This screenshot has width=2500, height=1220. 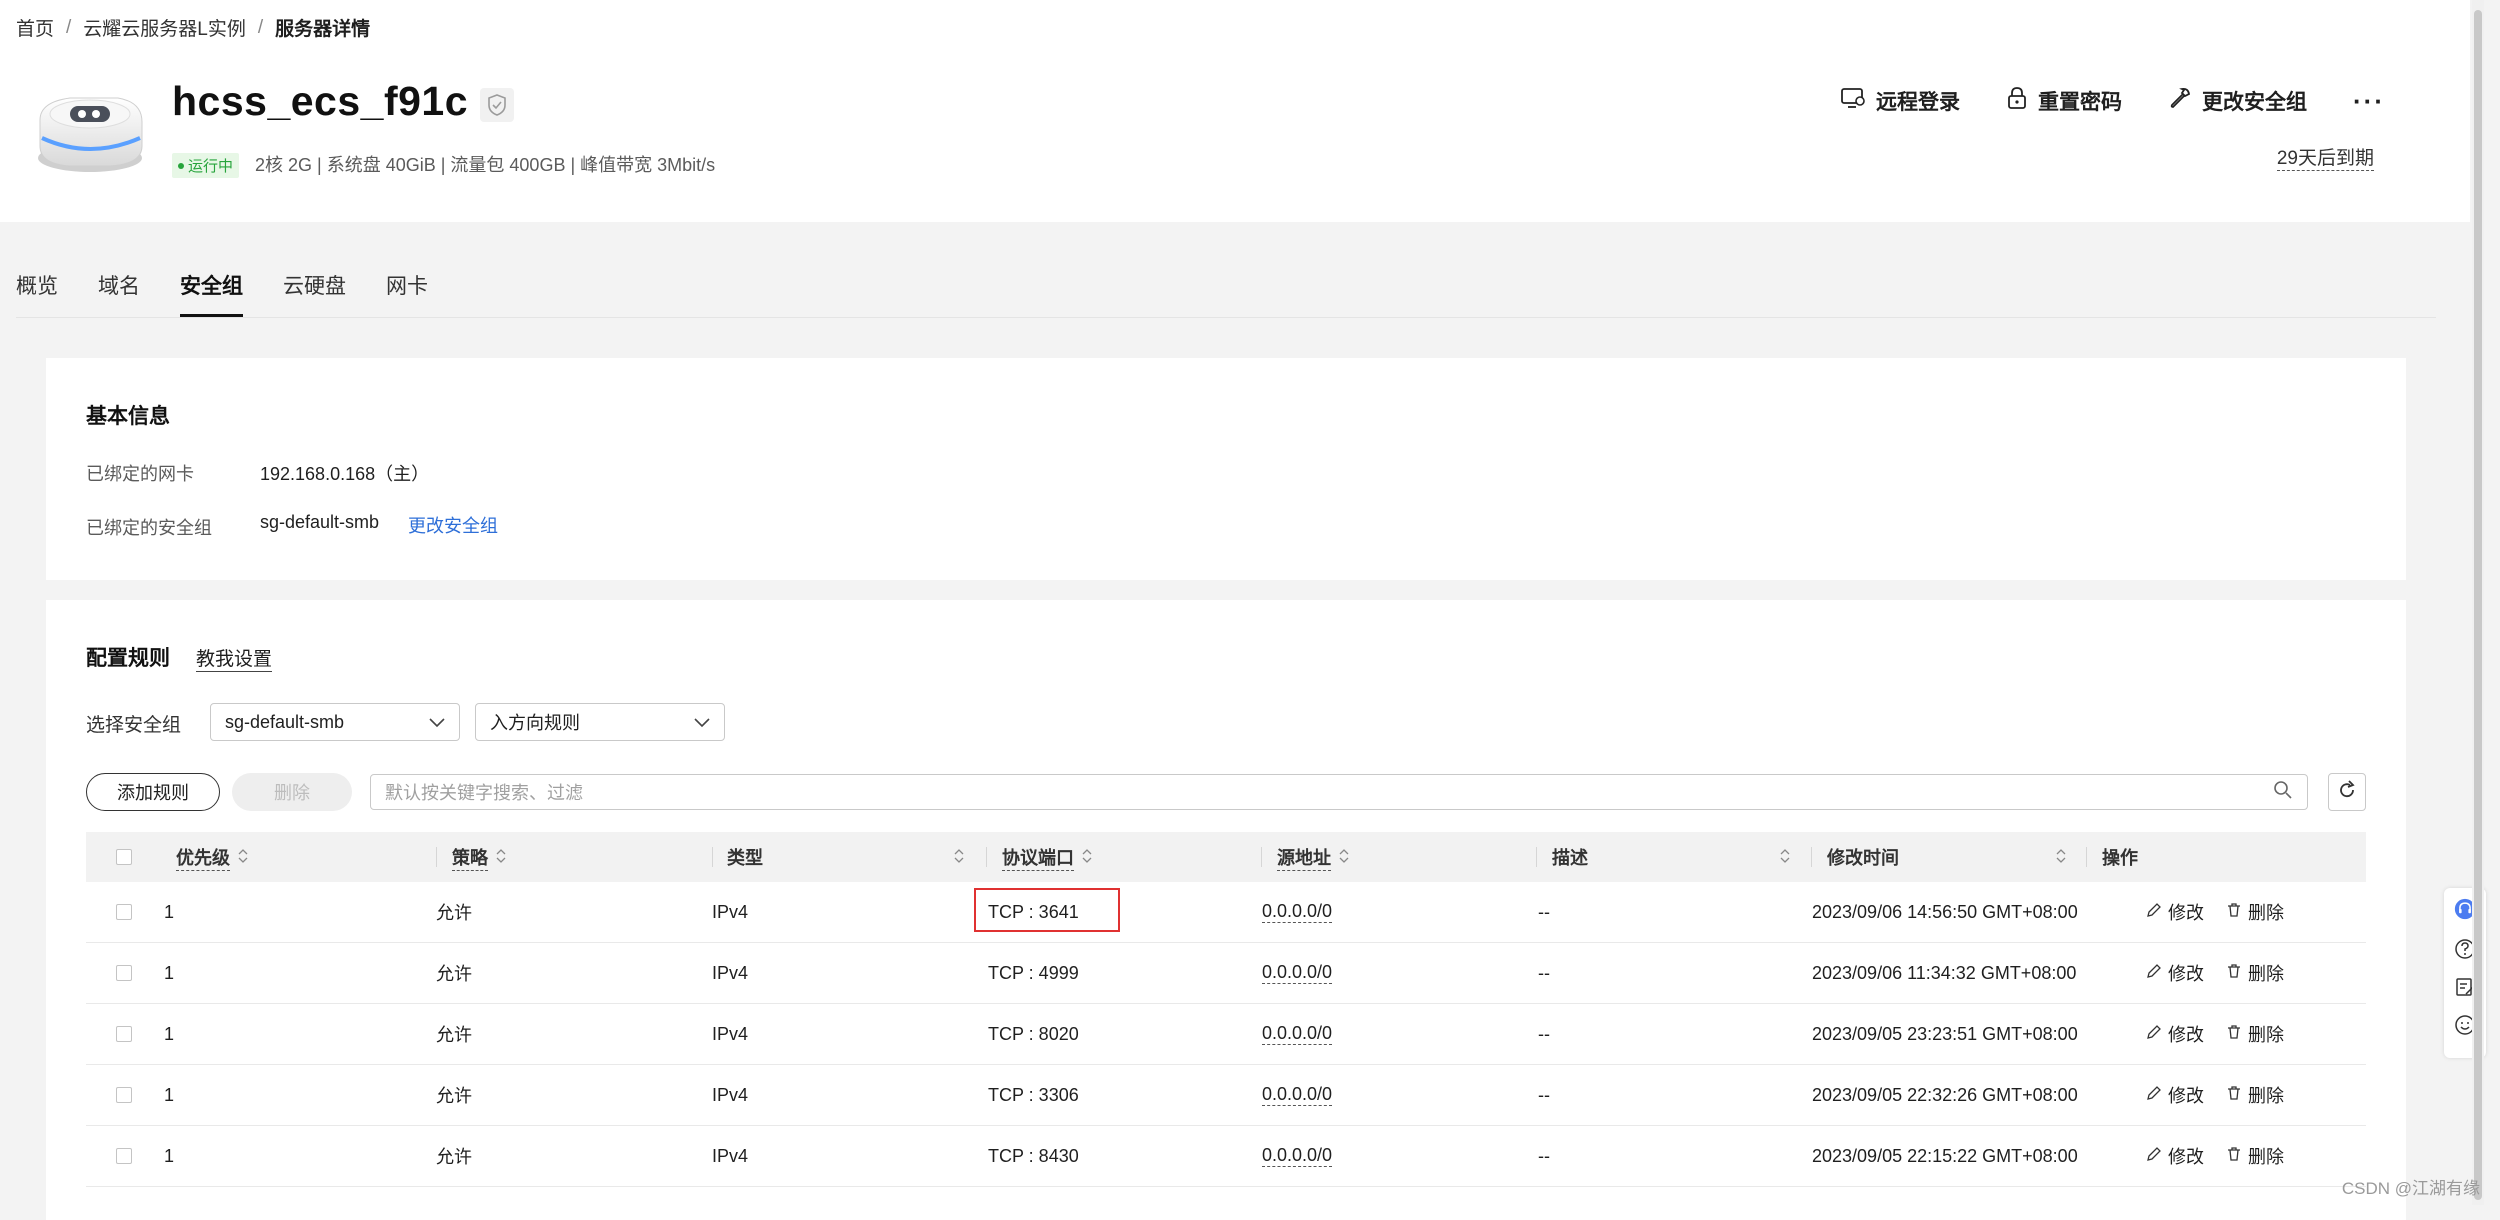 I want to click on security-group-select: sg-default-smb, so click(x=335, y=722).